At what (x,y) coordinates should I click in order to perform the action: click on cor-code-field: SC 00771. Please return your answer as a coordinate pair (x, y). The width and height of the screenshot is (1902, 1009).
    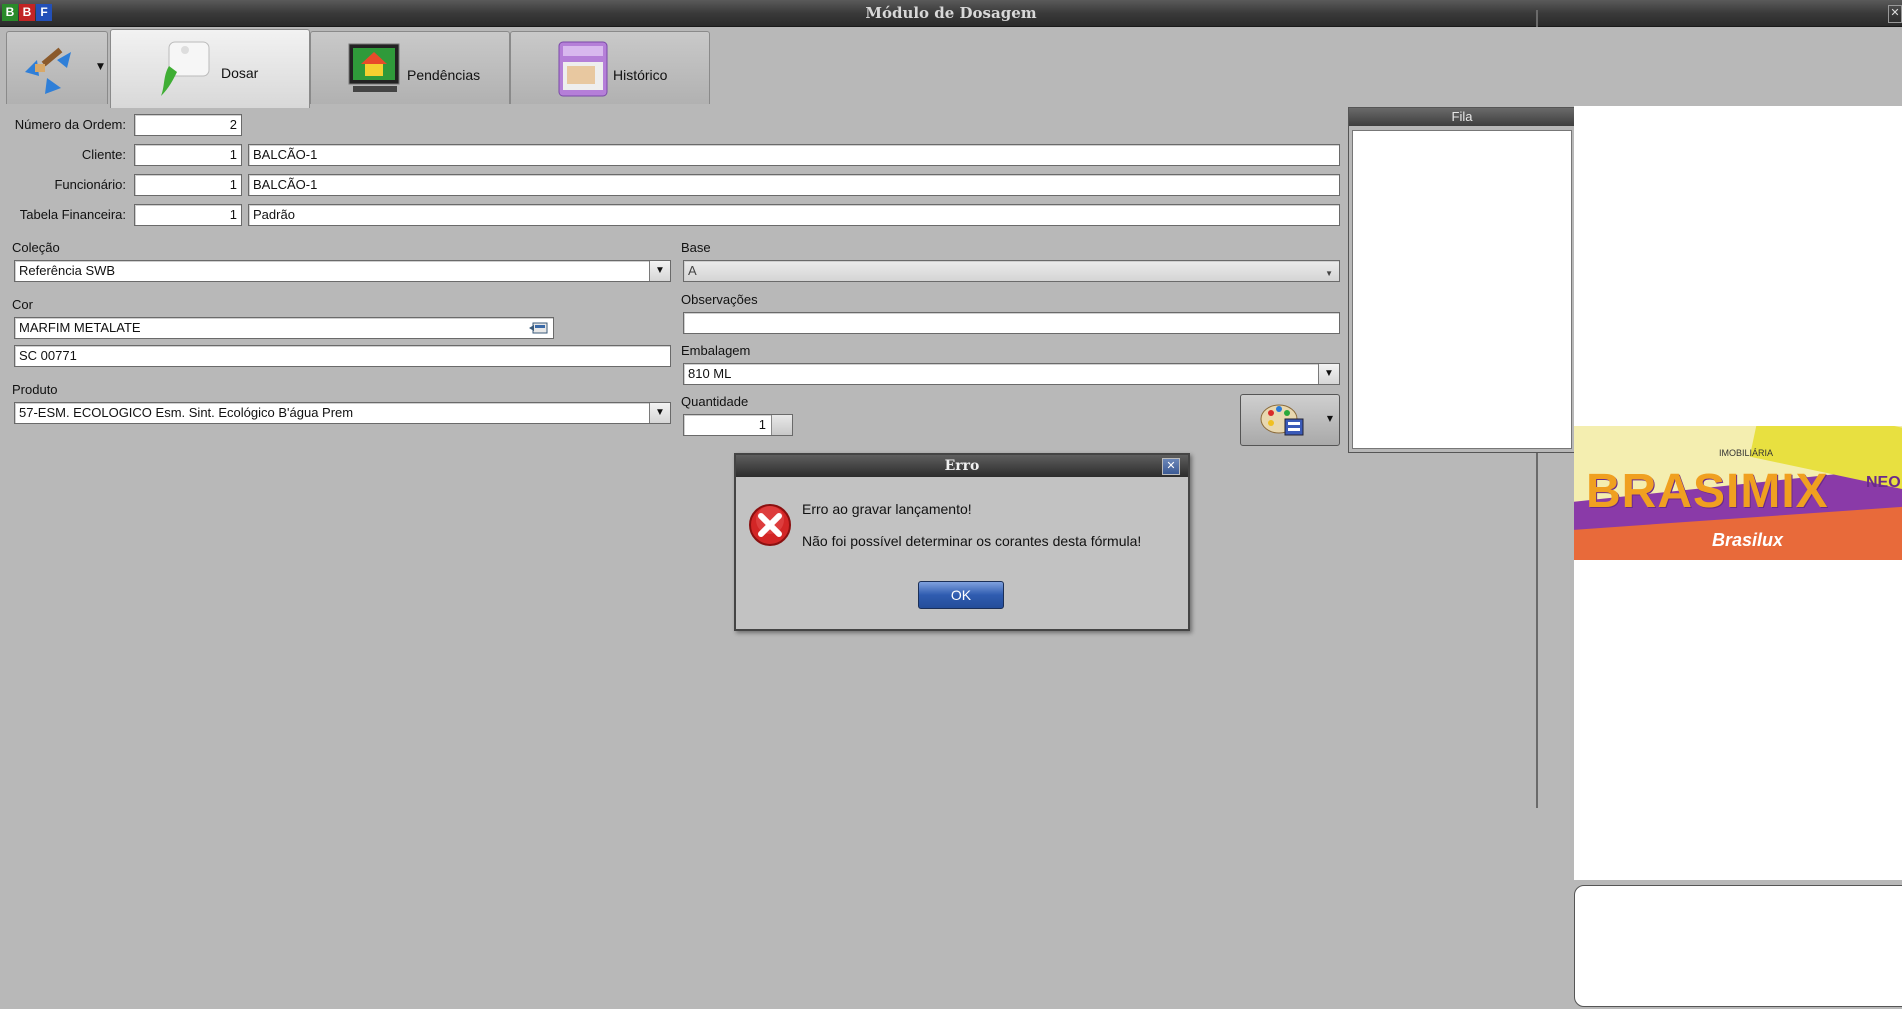
    Looking at the image, I should click on (342, 356).